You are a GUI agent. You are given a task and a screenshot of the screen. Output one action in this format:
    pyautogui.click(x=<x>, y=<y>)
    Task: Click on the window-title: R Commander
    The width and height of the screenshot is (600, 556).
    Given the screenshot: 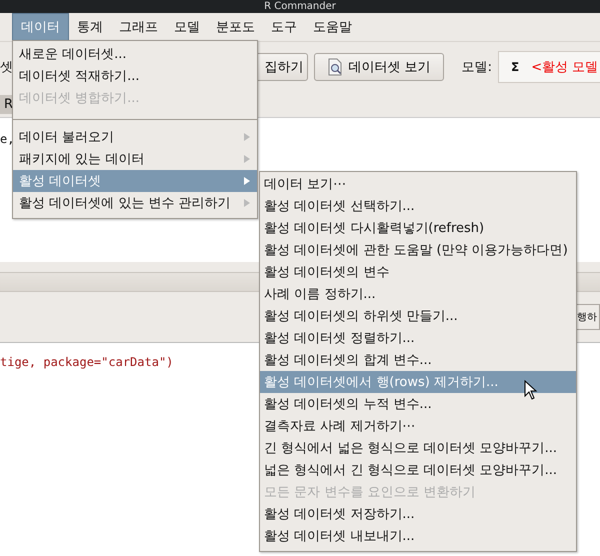 What is the action you would take?
    pyautogui.click(x=300, y=6)
    